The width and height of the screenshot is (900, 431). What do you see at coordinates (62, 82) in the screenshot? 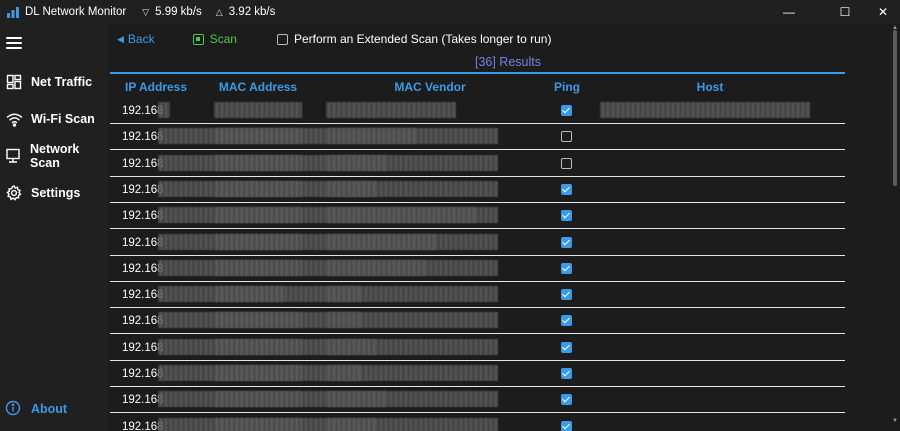
I see `sidebar-item-label: Net Traffic` at bounding box center [62, 82].